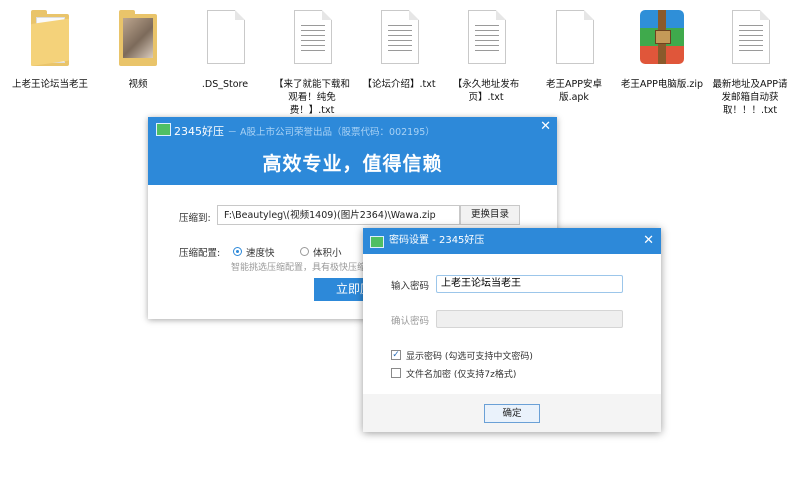 Image resolution: width=800 pixels, height=485 pixels. Describe the element at coordinates (410, 321) in the screenshot. I see `confirm-password-label: 确认密码` at that location.